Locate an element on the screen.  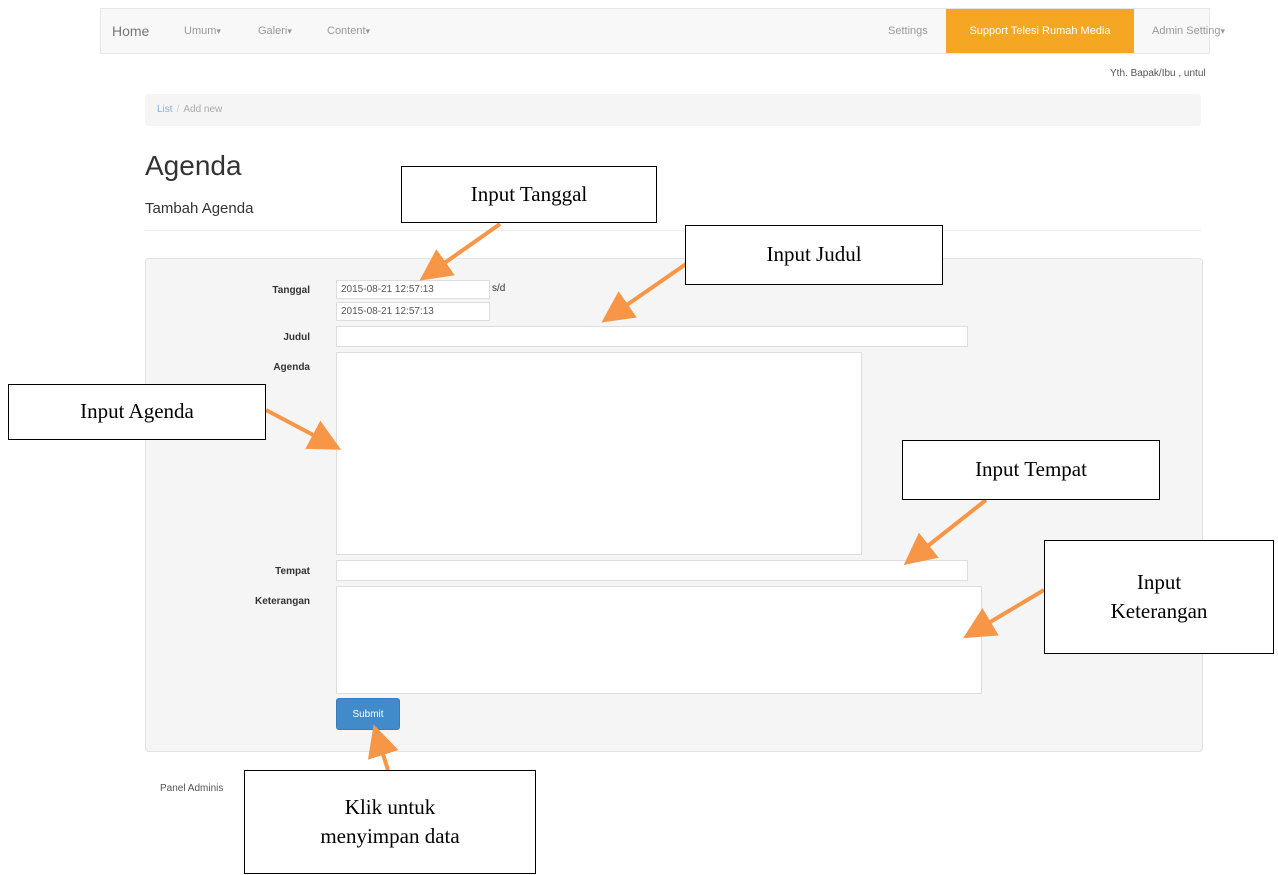
callout-input-keterangan-line1: Input is located at coordinates (1159, 581).